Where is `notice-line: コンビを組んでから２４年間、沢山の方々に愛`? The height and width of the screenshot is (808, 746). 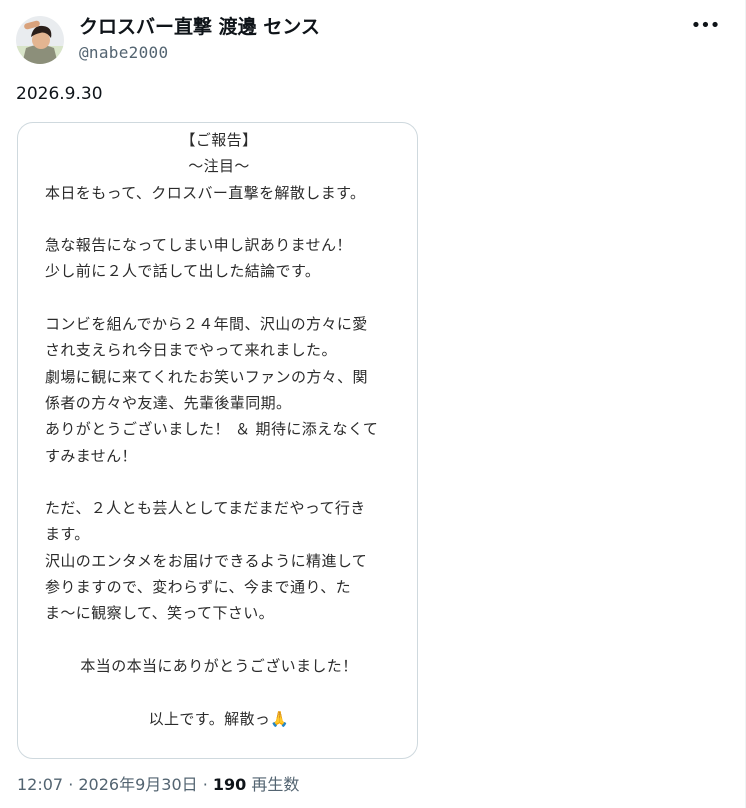 notice-line: コンビを組んでから２４年間、沢山の方々に愛 is located at coordinates (206, 324).